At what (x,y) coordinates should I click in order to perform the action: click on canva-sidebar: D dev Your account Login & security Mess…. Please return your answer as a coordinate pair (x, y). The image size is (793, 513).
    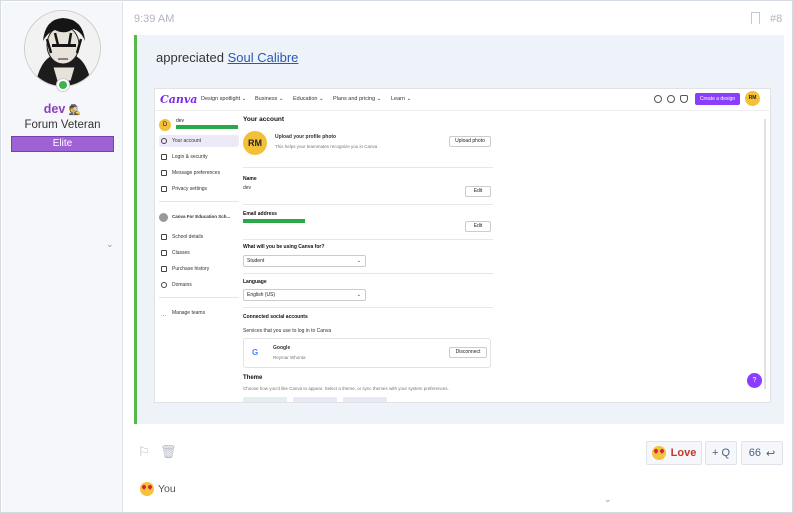
    Looking at the image, I should click on (199, 256).